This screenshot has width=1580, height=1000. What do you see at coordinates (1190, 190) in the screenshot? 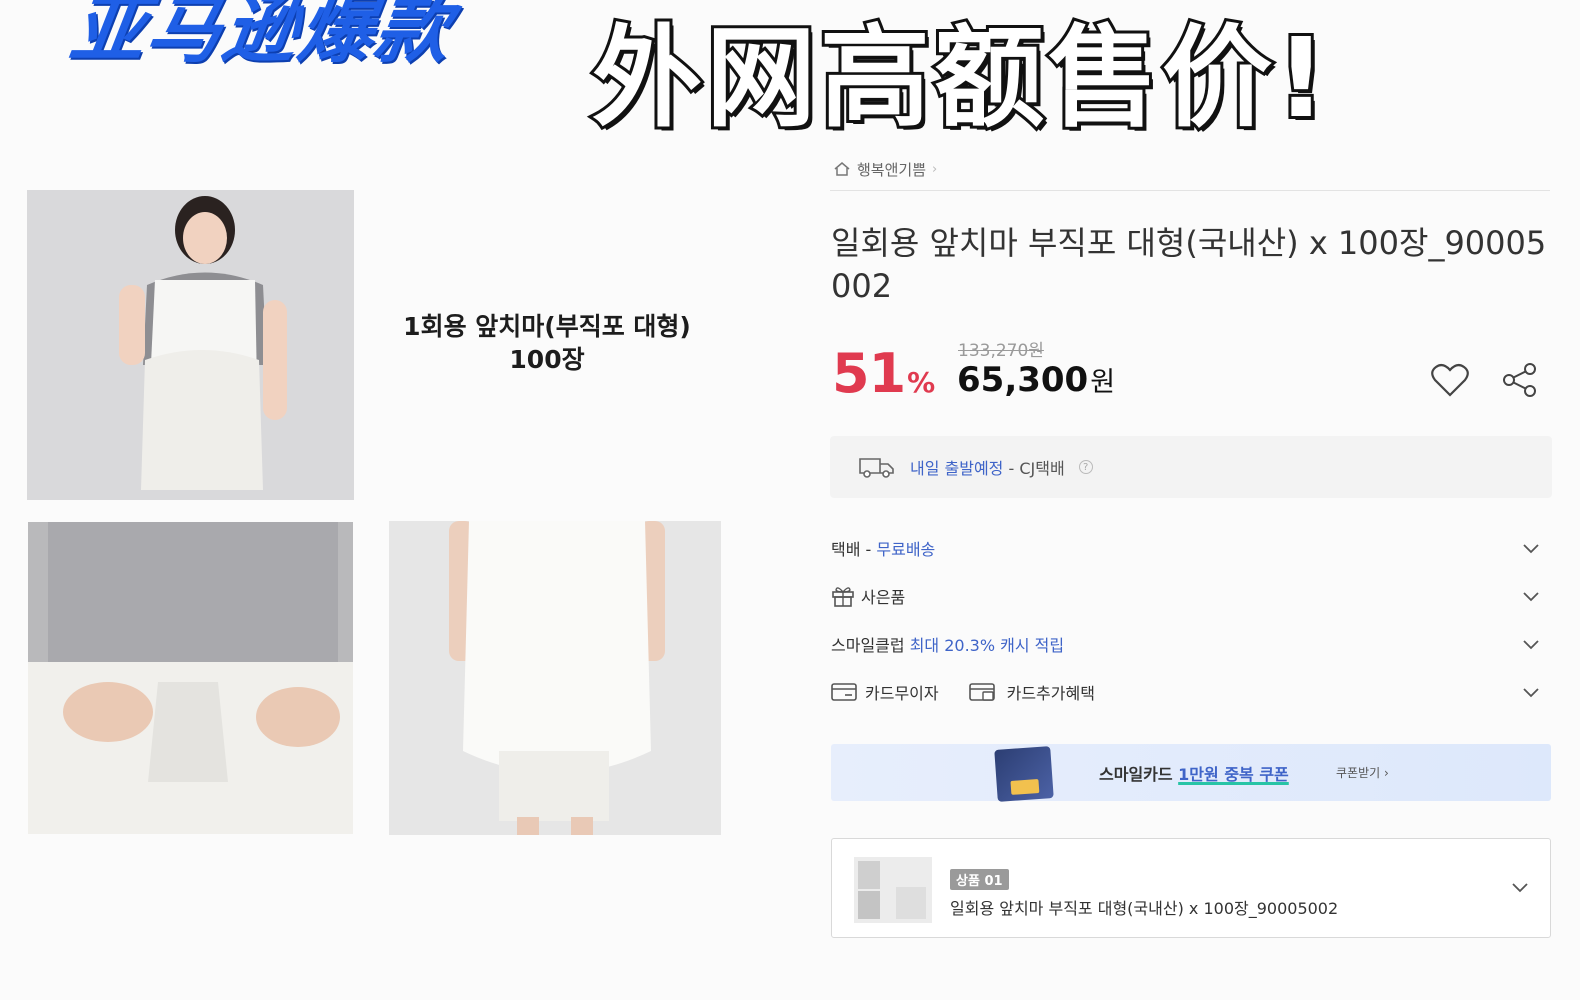
I see `divider` at bounding box center [1190, 190].